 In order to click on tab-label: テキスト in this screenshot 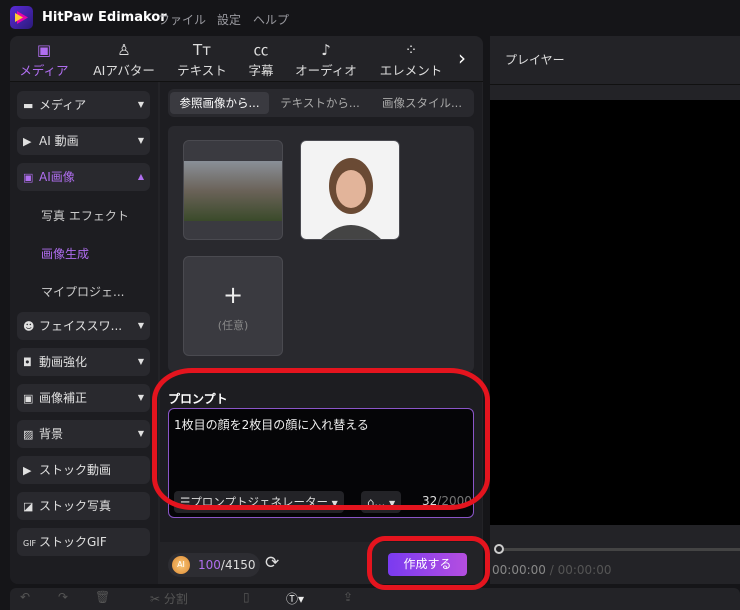, I will do `click(202, 70)`.